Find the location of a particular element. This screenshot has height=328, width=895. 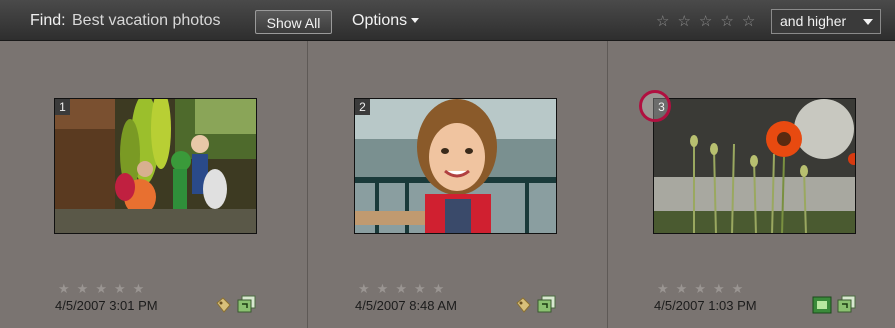

options-menu: Options is located at coordinates (386, 21).